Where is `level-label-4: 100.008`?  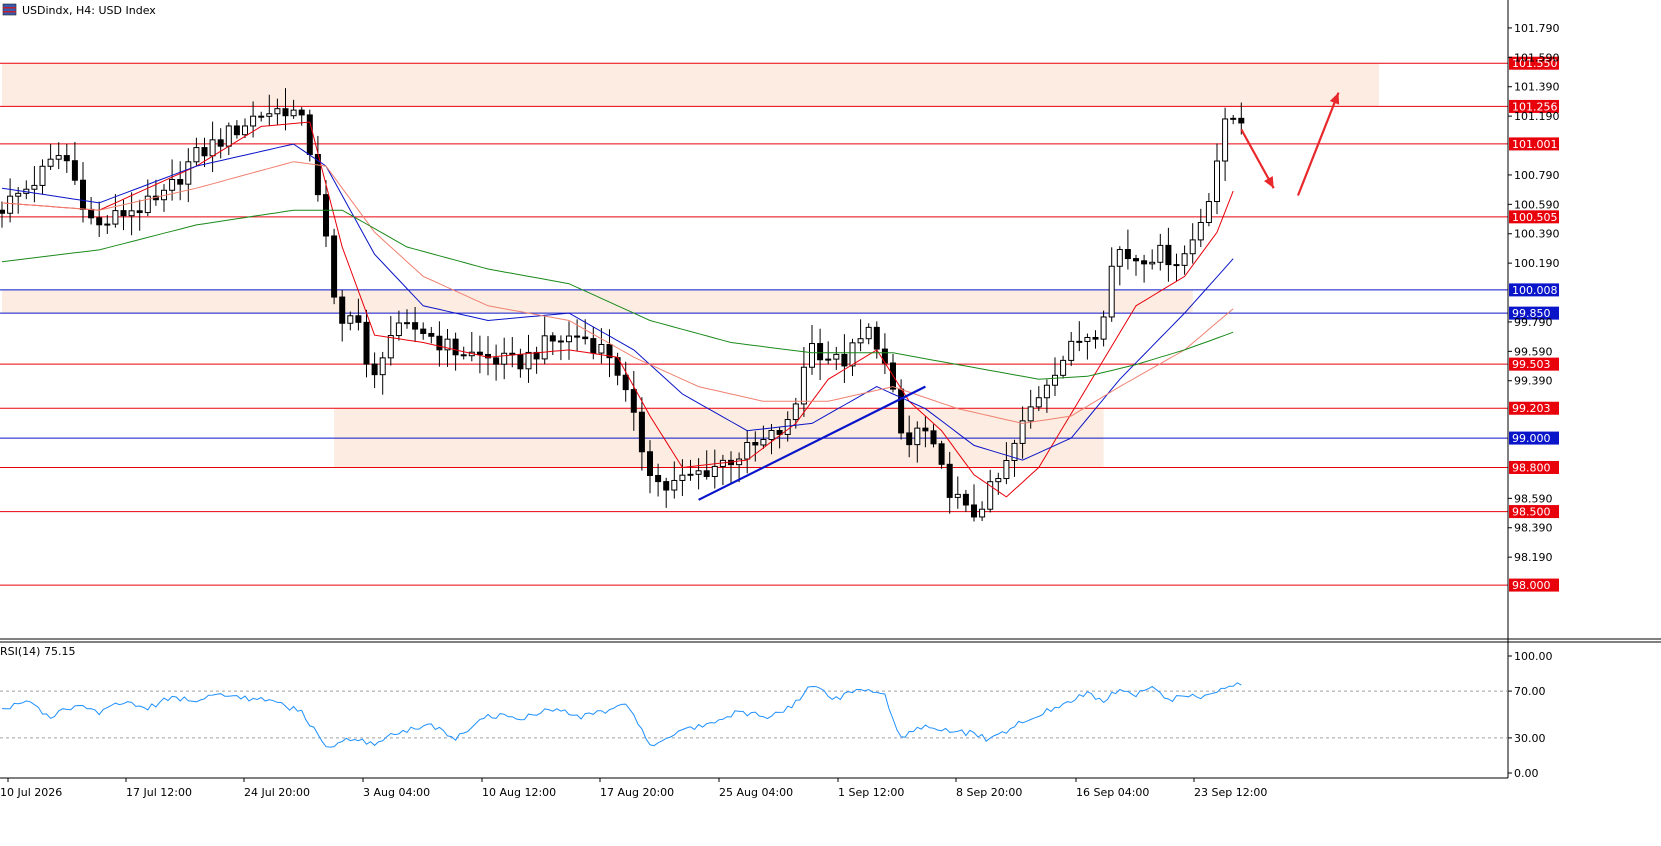
level-label-4: 100.008 is located at coordinates (1535, 290).